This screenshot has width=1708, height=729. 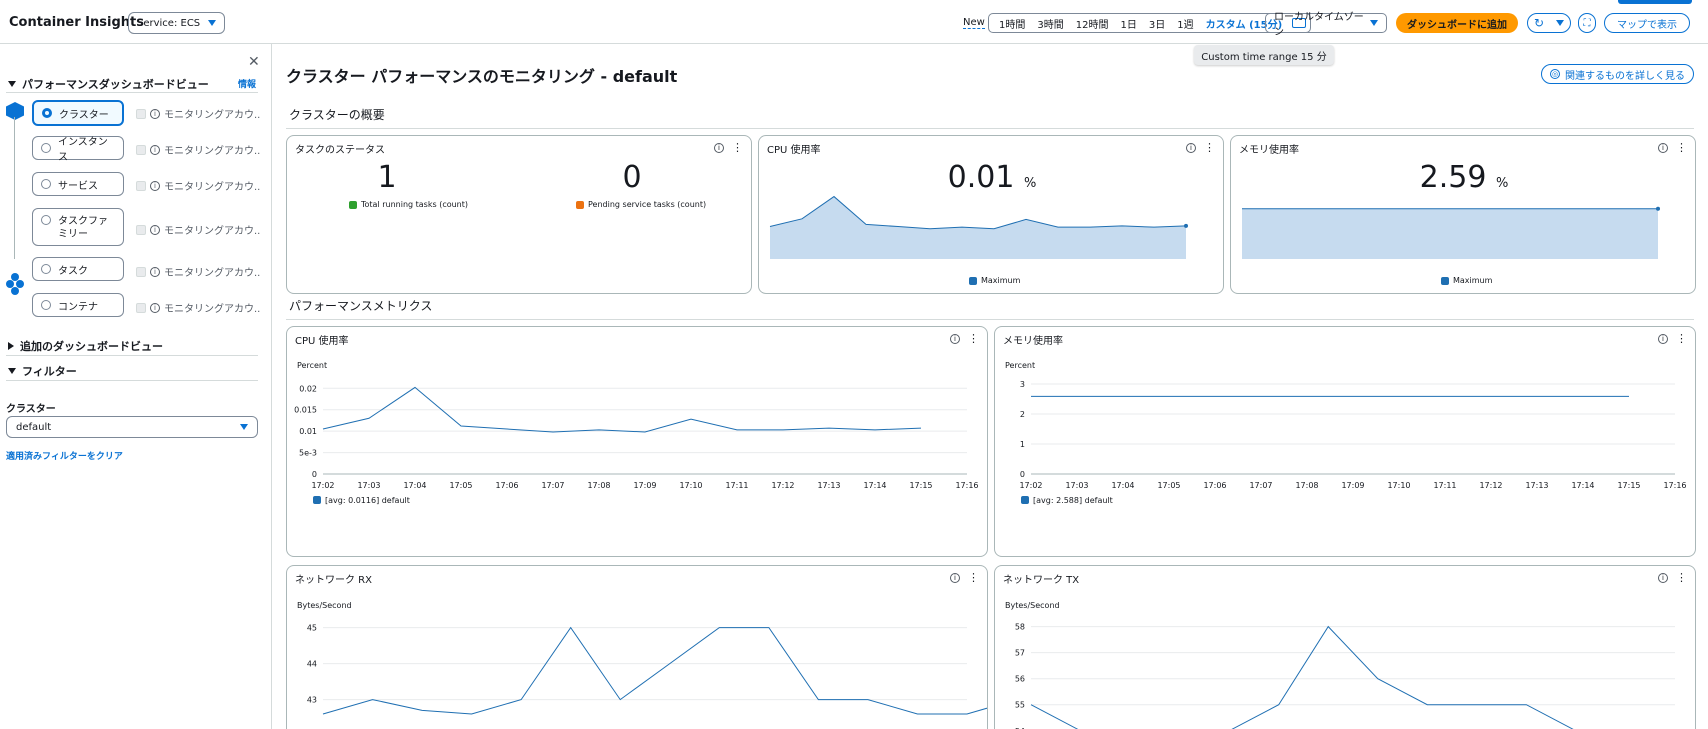 I want to click on section-filter: フィルター, so click(x=42, y=371).